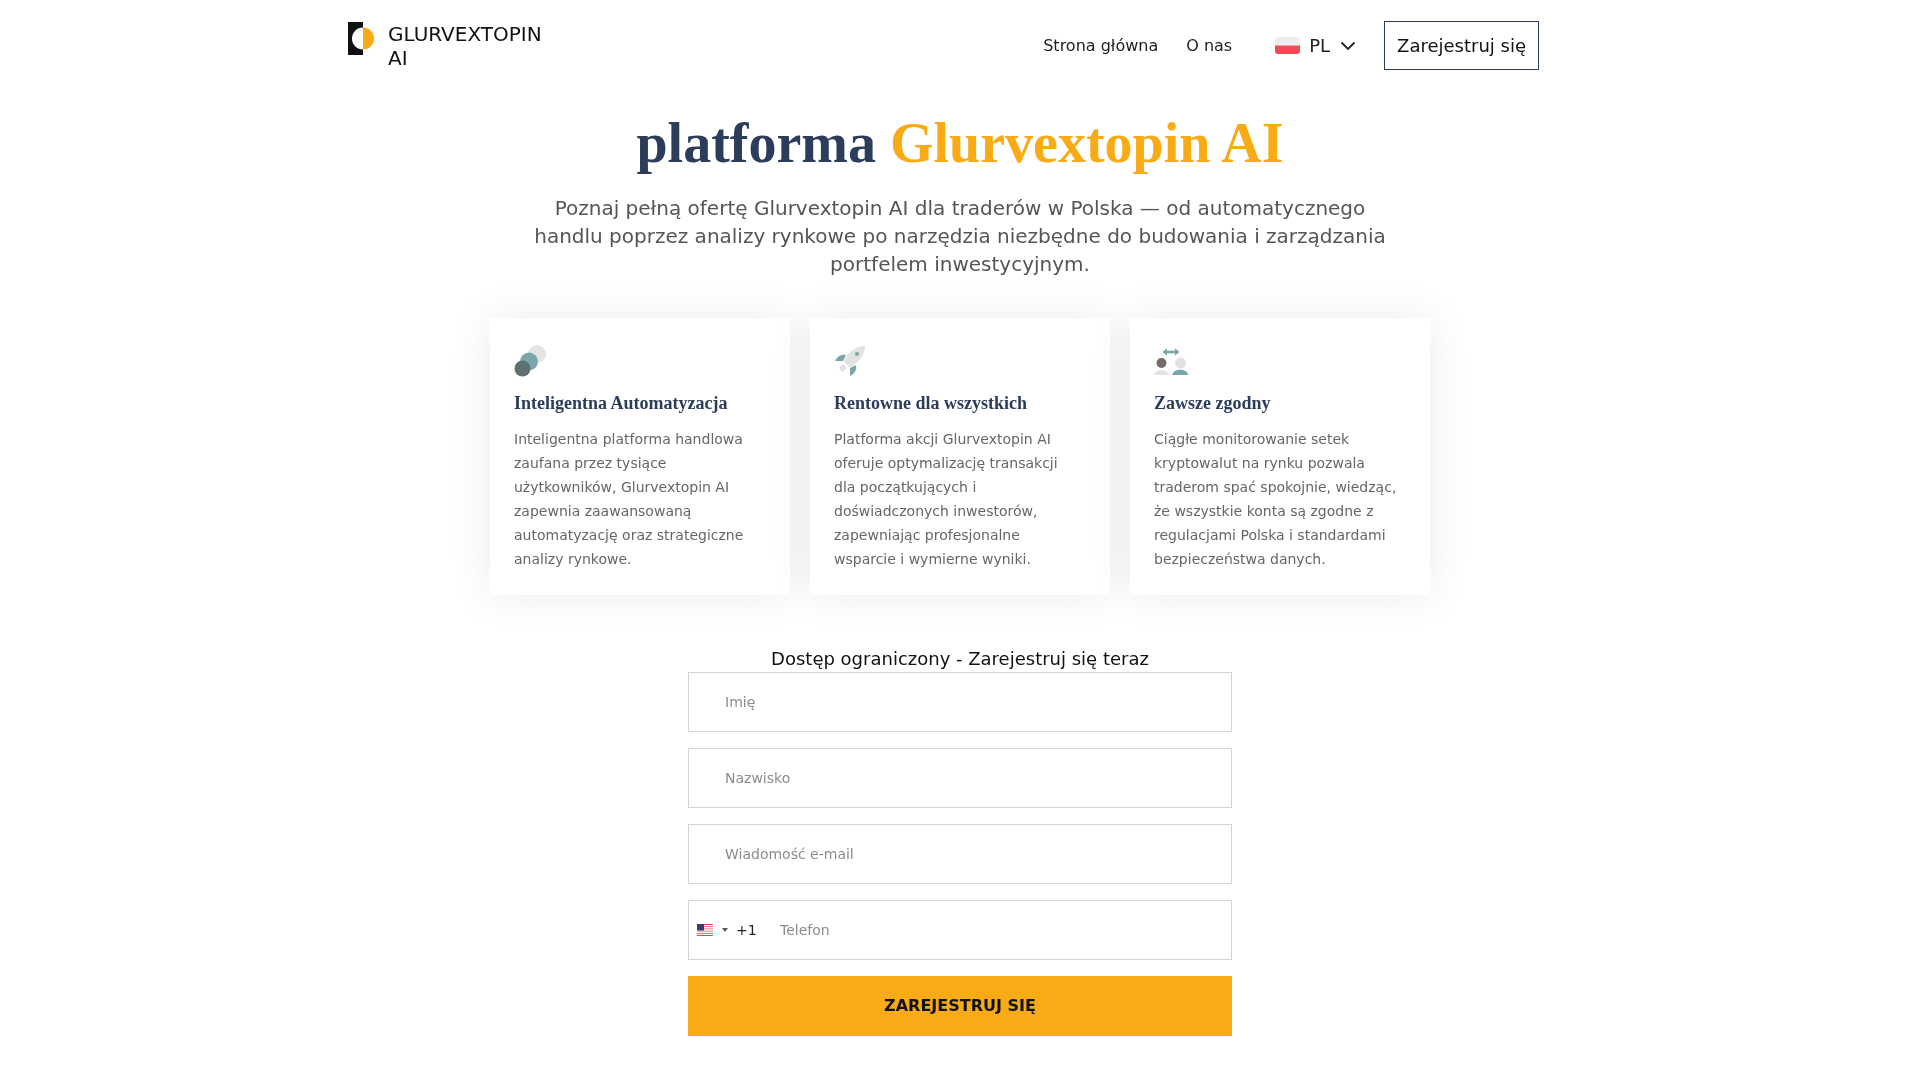 This screenshot has width=1920, height=1080. Describe the element at coordinates (629, 499) in the screenshot. I see `card-text: Inteligentna platforma handlowa zaufana przez tysiące użytkowników, Glurvextopin AI zapewnia zaawansowaną automatyzację oraz strategiczne analizy rynkowe.` at that location.